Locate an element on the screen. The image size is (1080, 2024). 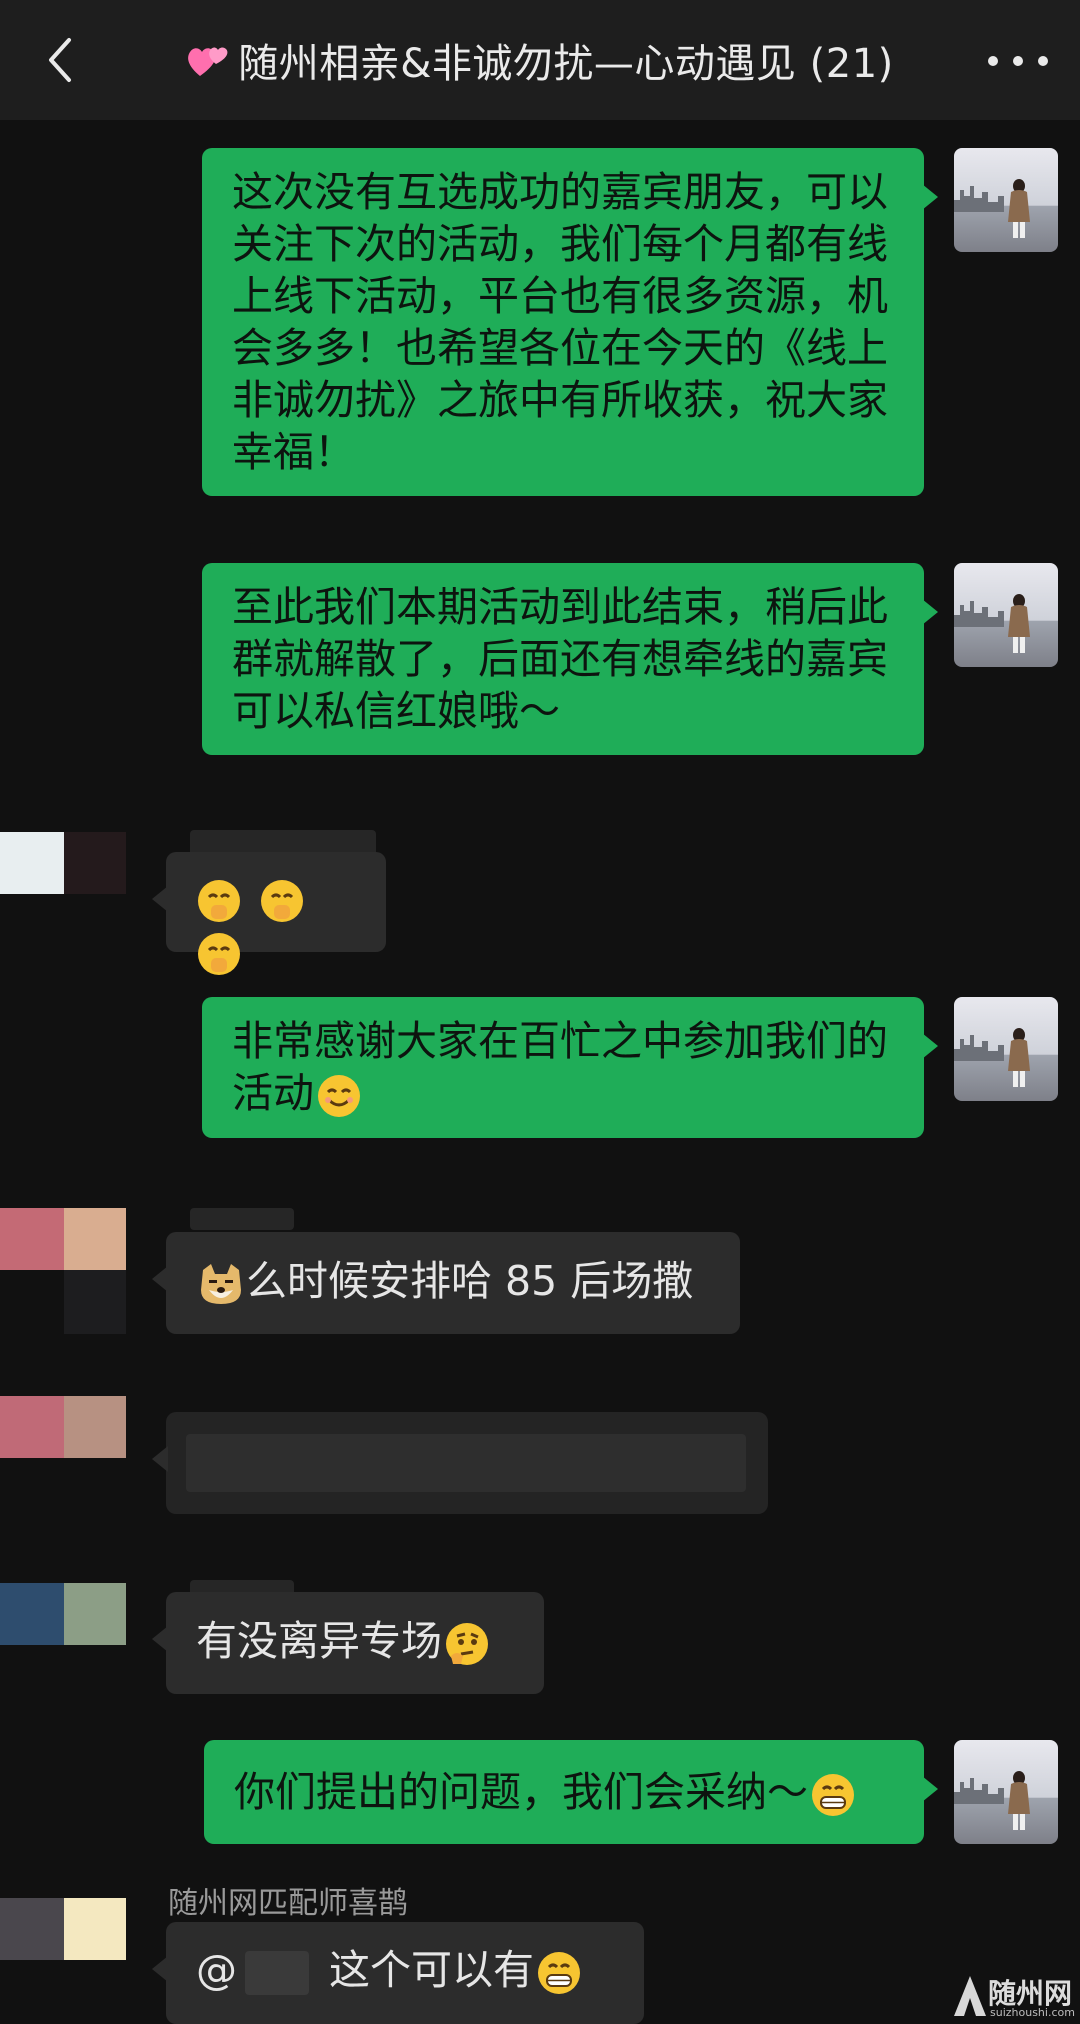
message-text: 么时候安排哈 85 后场撒 is located at coordinates (470, 1281).